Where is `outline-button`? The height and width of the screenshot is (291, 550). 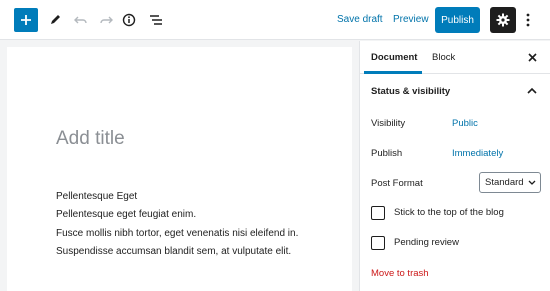 outline-button is located at coordinates (156, 20).